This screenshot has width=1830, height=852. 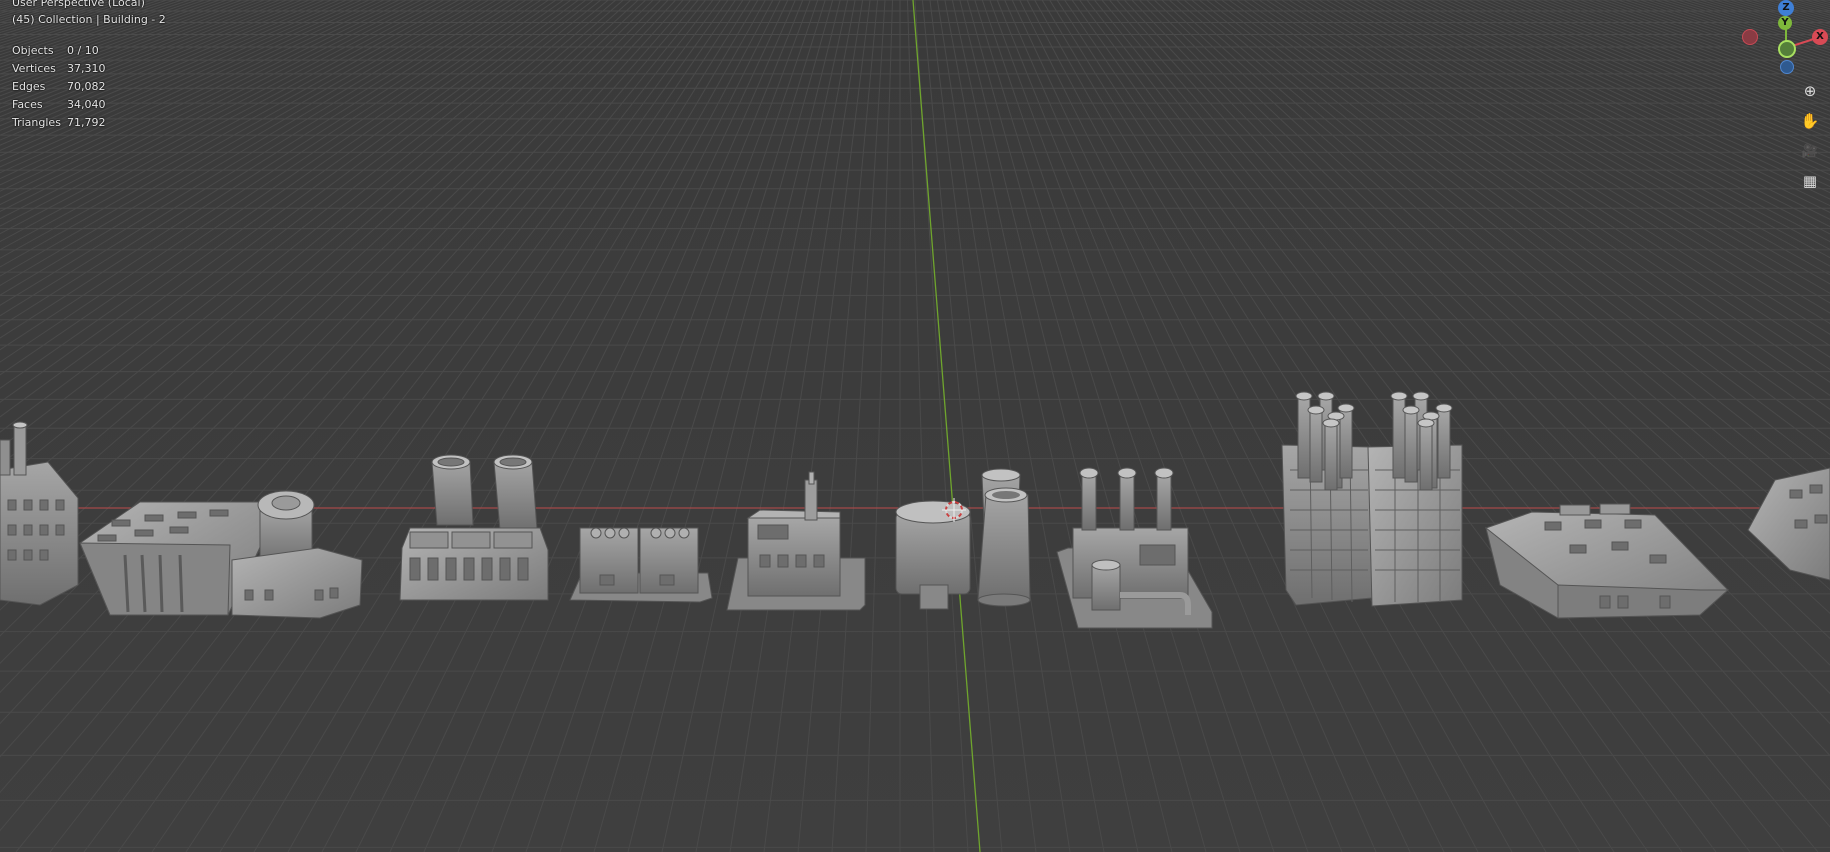 I want to click on building-3-twin-blocks, so click(x=641, y=565).